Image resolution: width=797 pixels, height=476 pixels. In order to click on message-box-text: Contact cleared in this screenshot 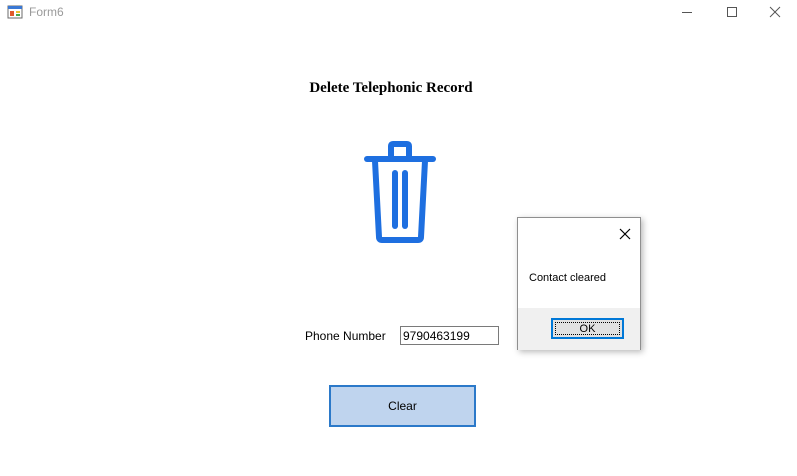, I will do `click(568, 278)`.